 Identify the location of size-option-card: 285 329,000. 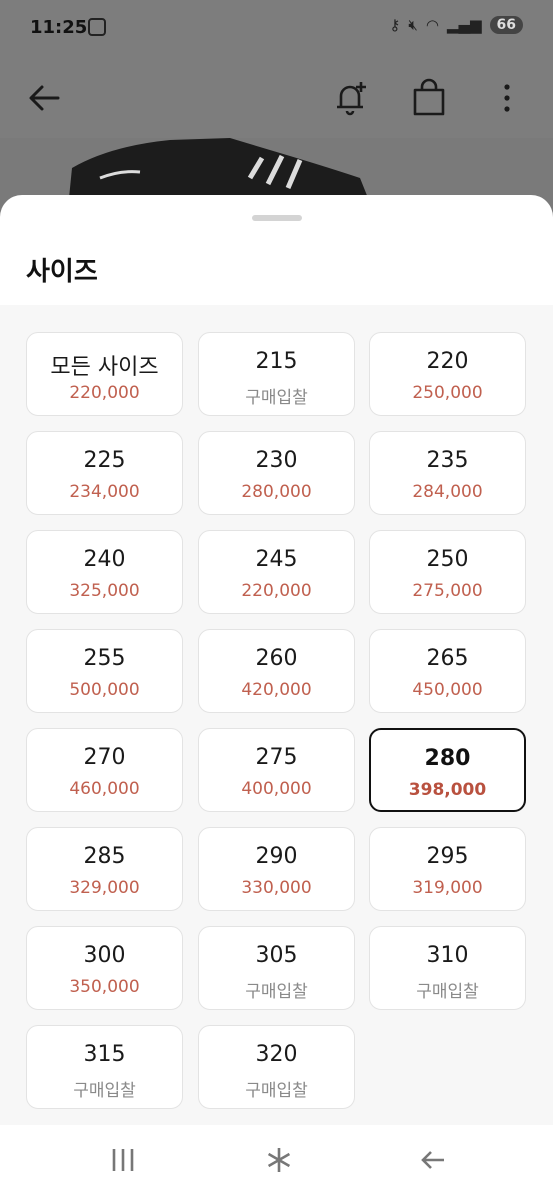
(104, 869).